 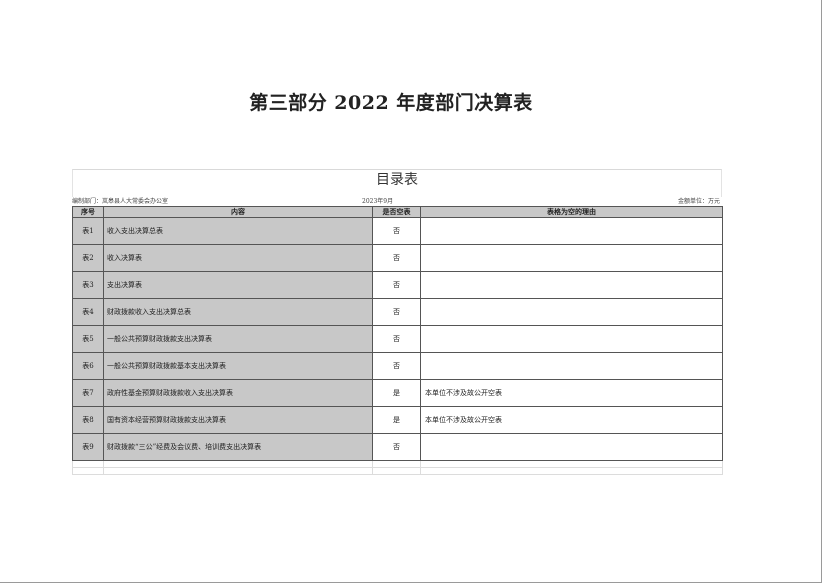 I want to click on row-content: 国有资本经营预算财政拨款支出决算表, so click(x=238, y=420).